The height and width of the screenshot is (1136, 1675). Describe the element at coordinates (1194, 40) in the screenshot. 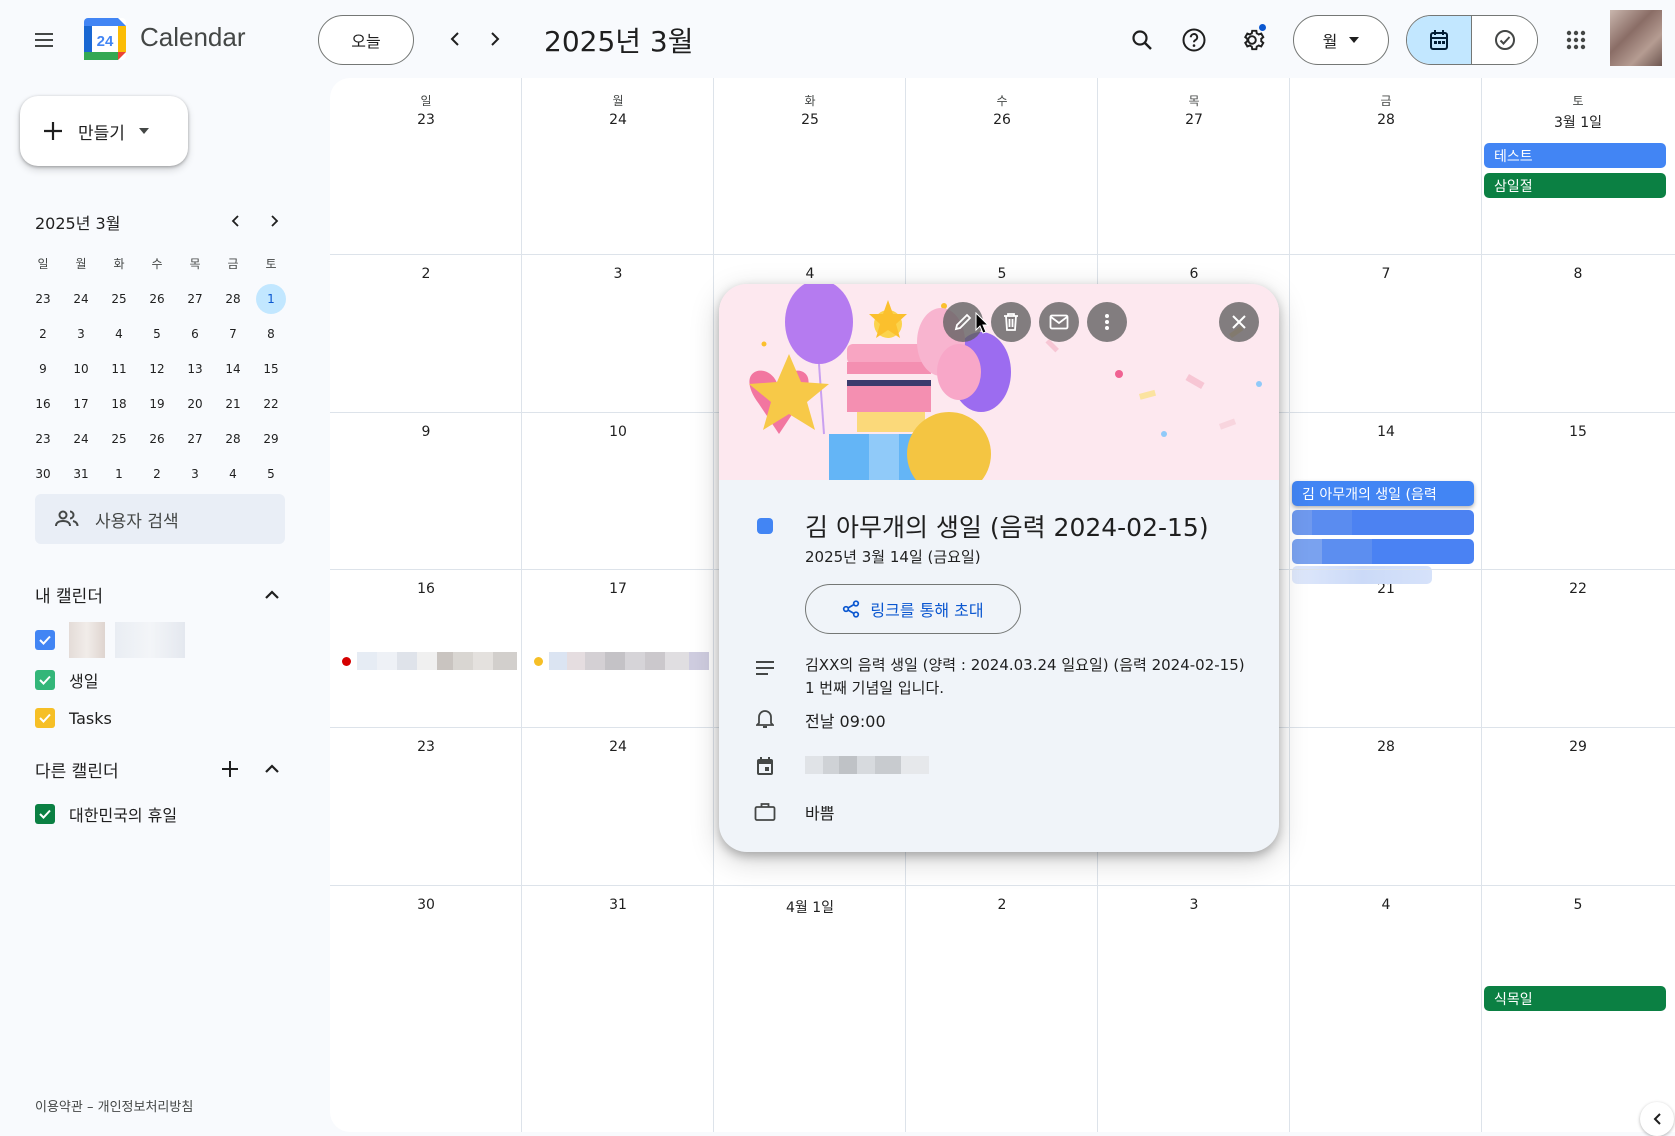

I see `help-button` at that location.